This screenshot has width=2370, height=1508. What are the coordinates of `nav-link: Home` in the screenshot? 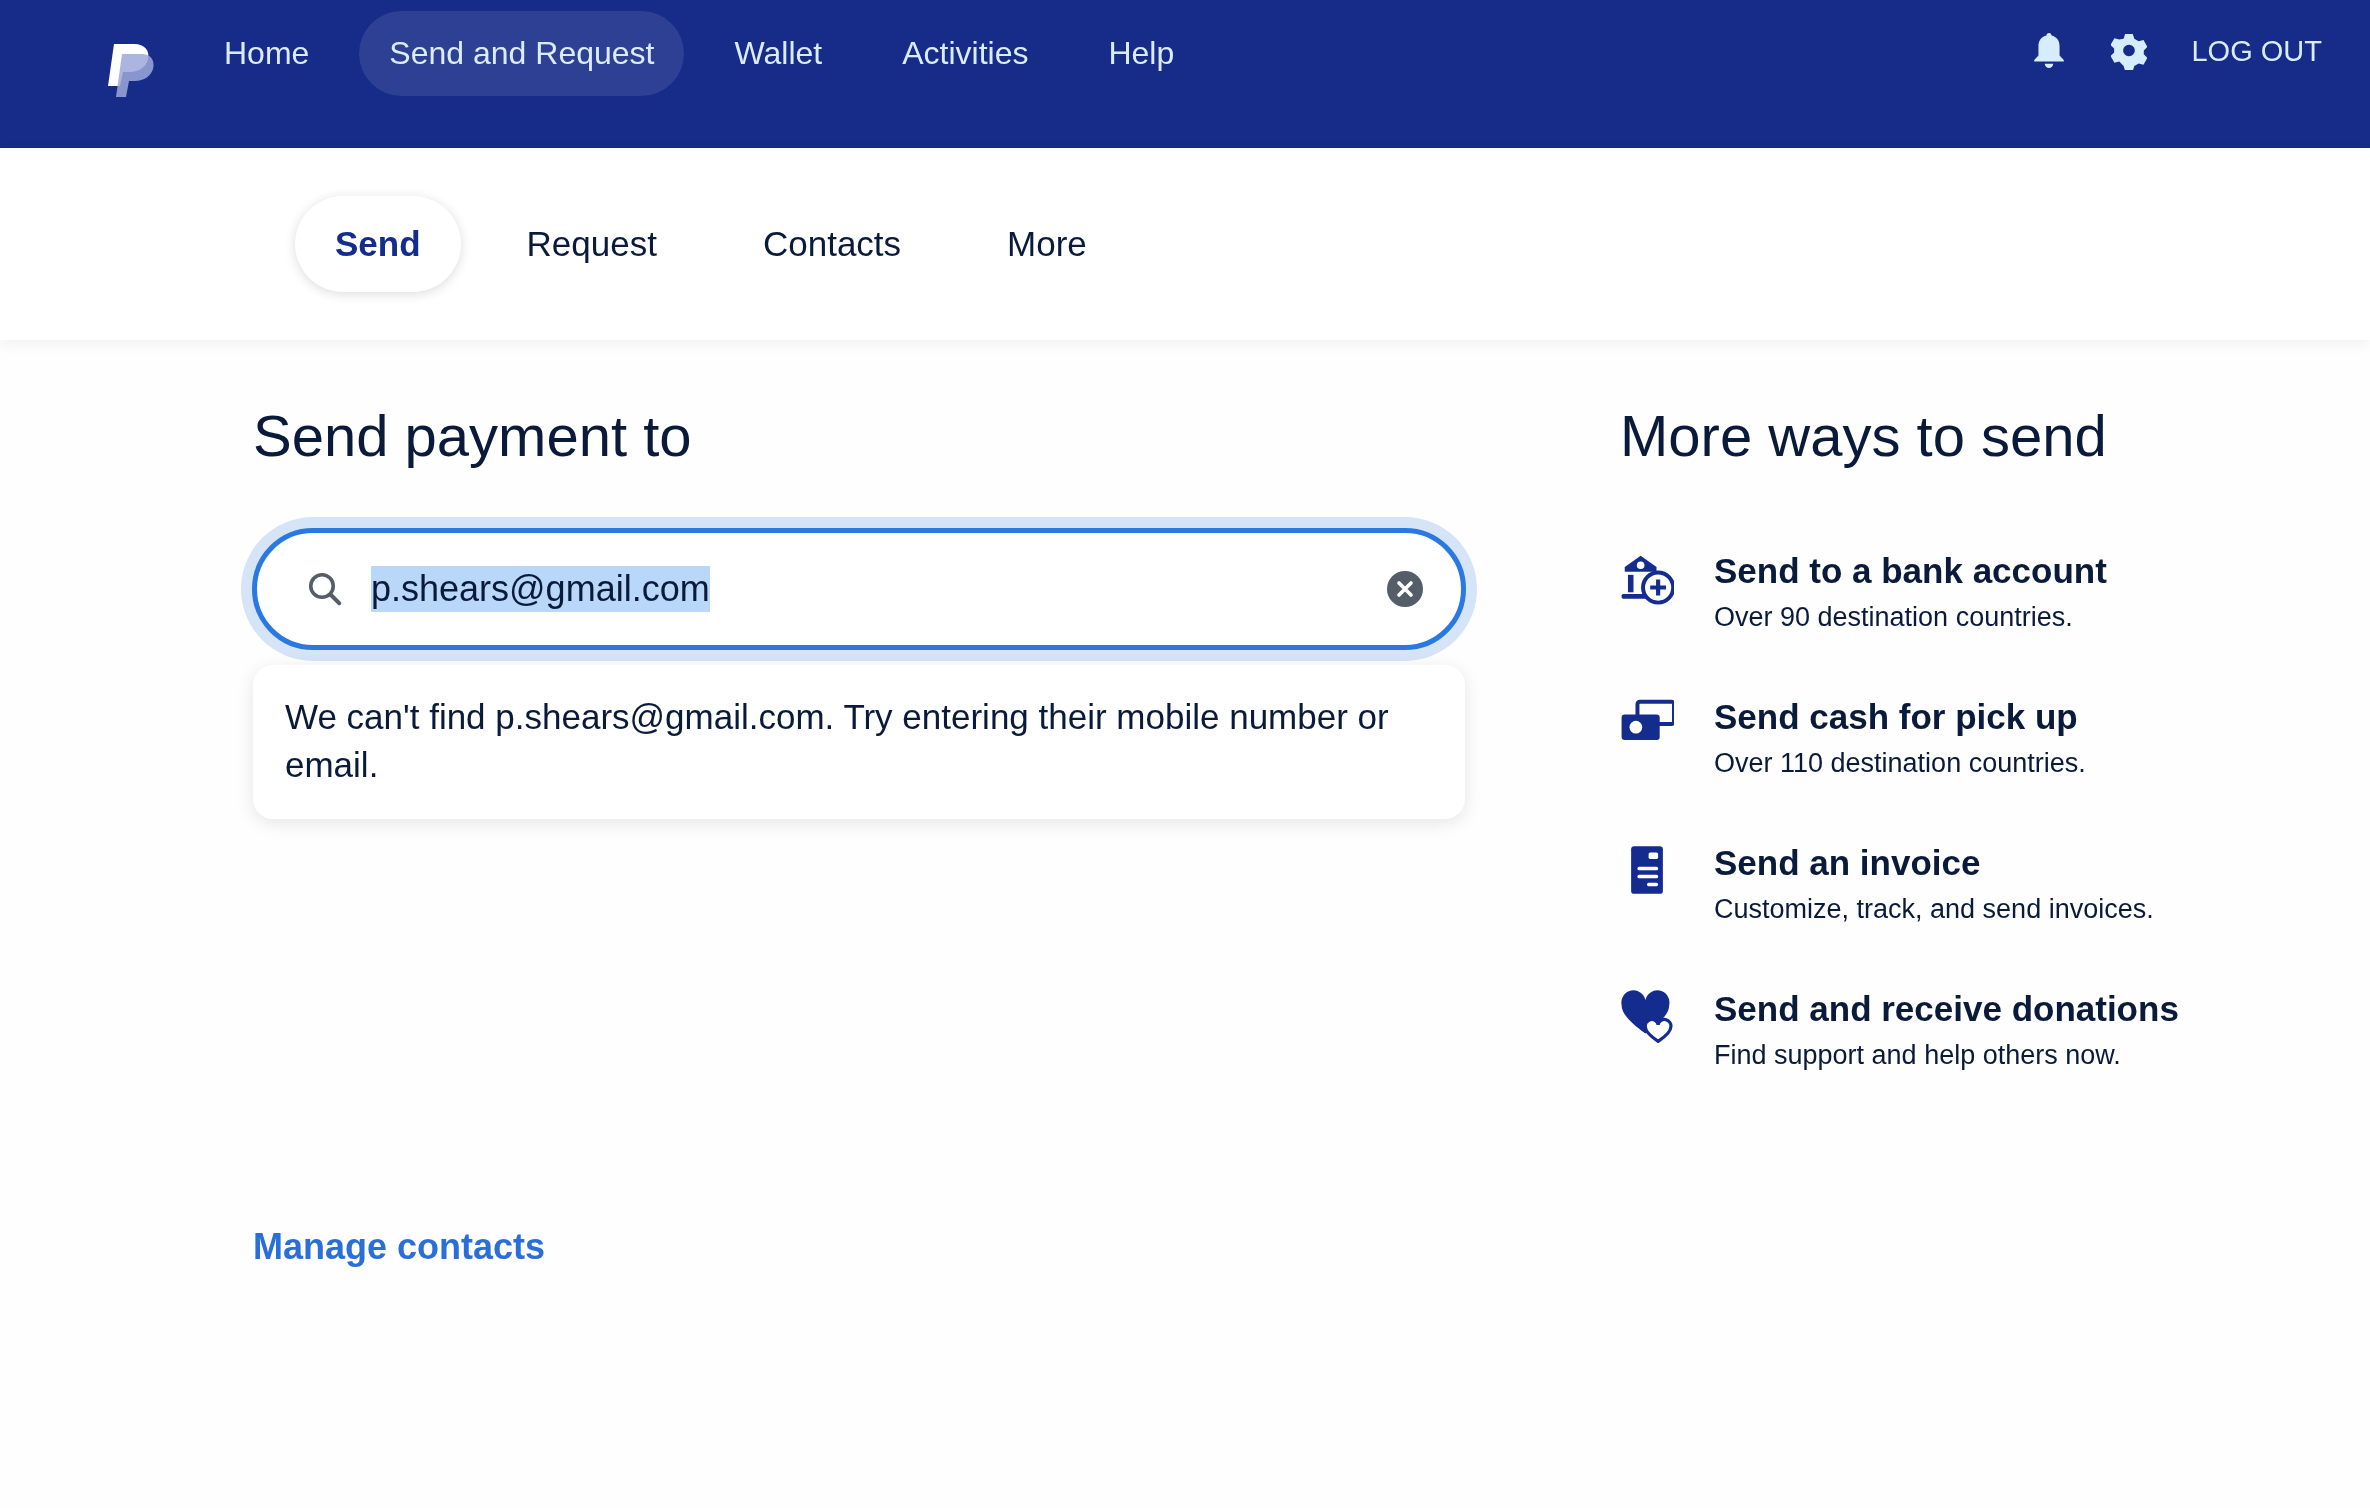 It's located at (267, 53).